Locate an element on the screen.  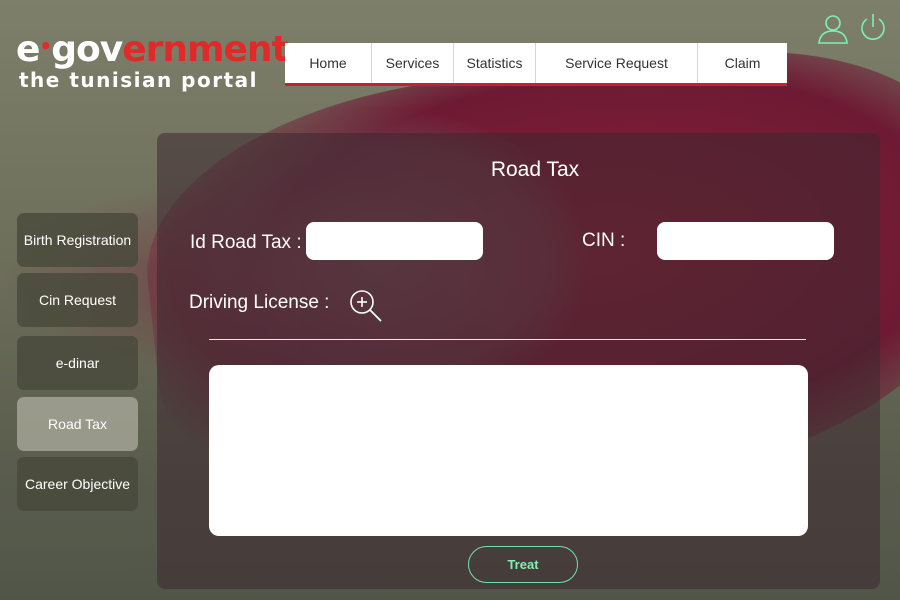
sidebar-item-career-objective: Career Objective is located at coordinates (77, 484).